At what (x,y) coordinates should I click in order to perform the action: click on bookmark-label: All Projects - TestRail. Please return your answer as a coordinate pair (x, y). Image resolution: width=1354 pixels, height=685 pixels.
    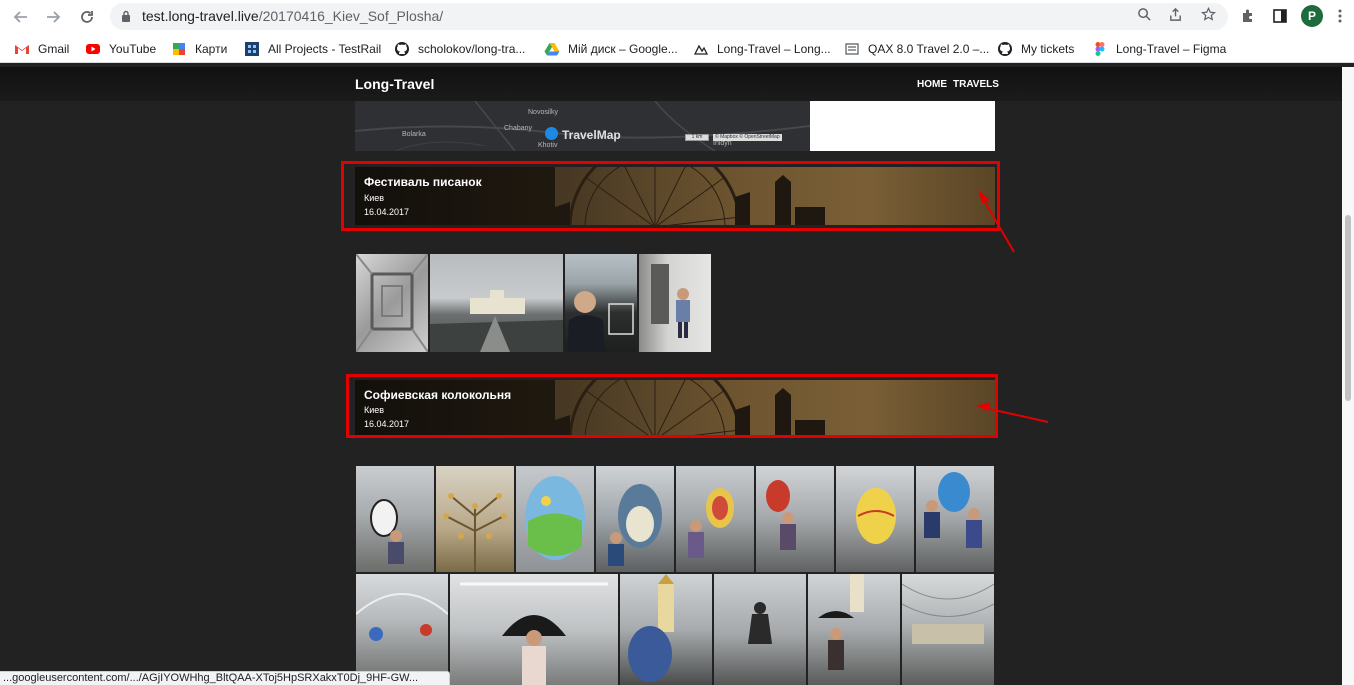
    Looking at the image, I should click on (325, 49).